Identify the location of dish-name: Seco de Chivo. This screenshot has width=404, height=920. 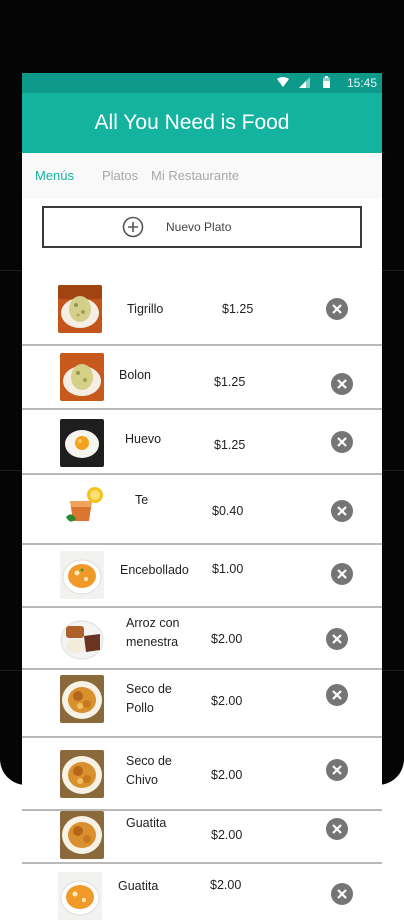
(149, 770).